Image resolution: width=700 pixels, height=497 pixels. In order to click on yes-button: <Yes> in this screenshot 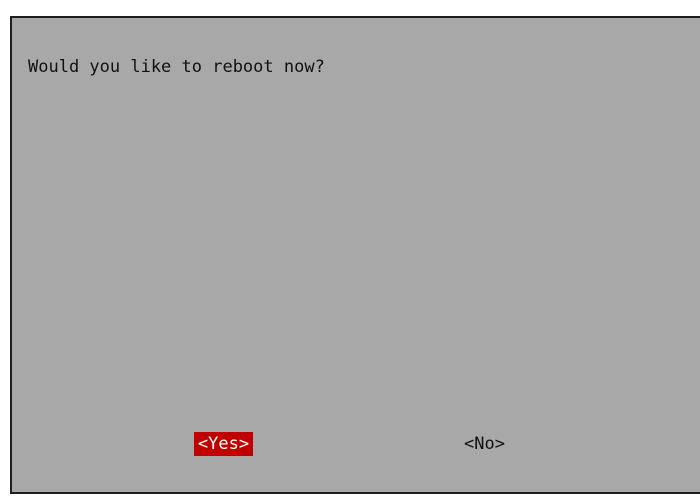, I will do `click(223, 444)`.